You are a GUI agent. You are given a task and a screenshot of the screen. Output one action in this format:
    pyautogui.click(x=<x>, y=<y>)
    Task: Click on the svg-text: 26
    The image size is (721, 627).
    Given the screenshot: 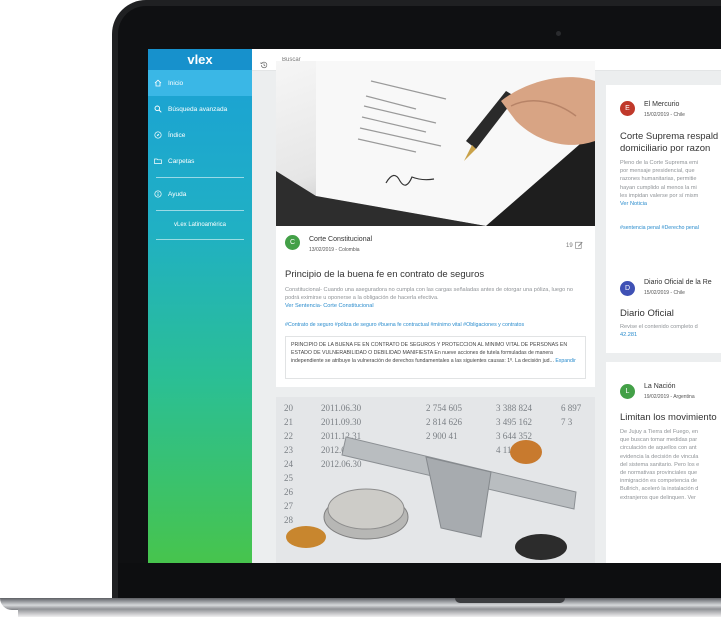 What is the action you would take?
    pyautogui.click(x=289, y=492)
    